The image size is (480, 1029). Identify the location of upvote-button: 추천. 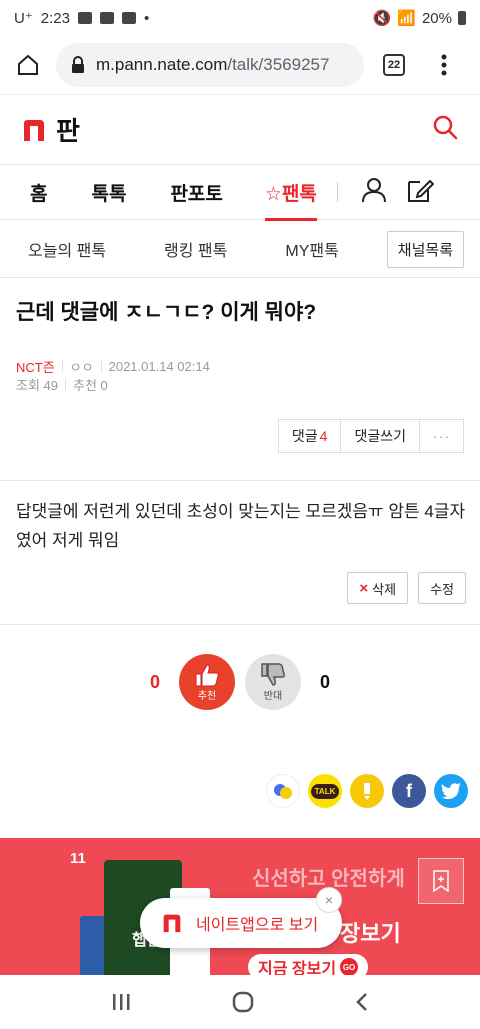
(207, 682).